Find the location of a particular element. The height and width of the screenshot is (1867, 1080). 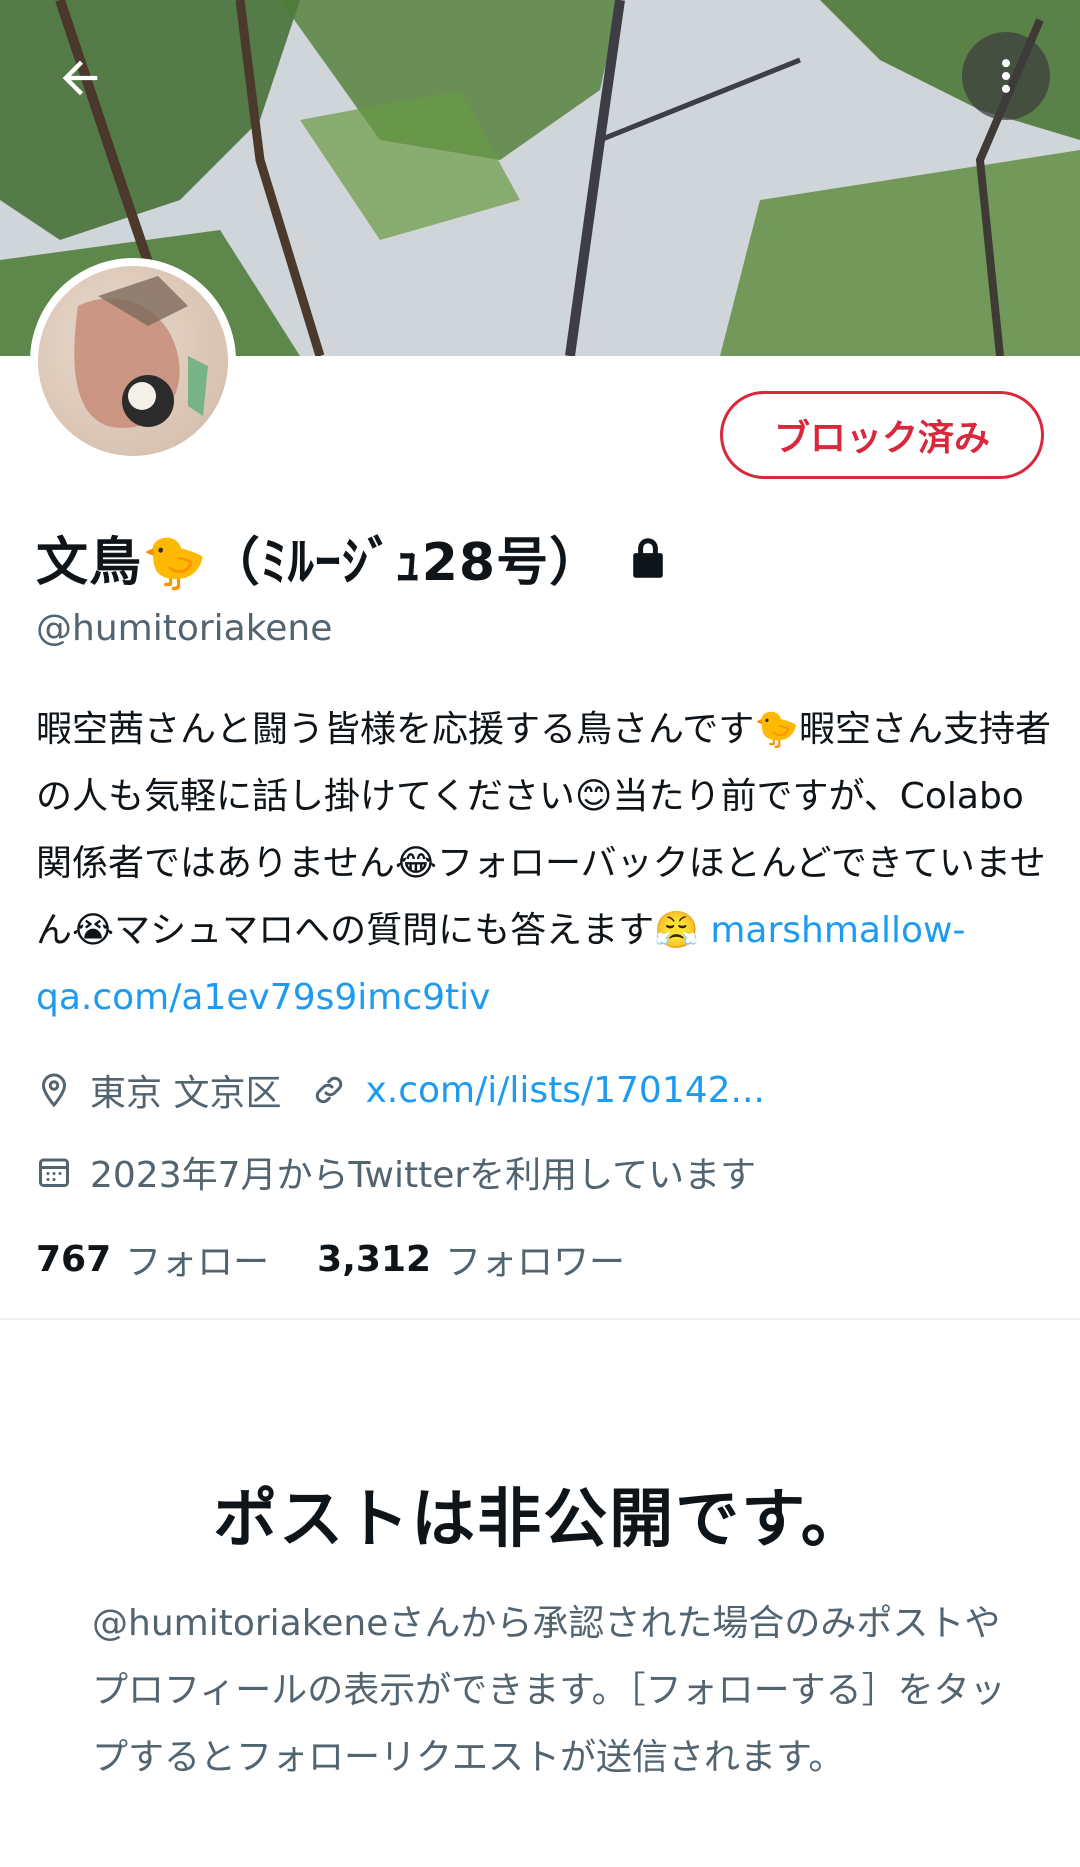

more-vertical-icon is located at coordinates (1006, 76).